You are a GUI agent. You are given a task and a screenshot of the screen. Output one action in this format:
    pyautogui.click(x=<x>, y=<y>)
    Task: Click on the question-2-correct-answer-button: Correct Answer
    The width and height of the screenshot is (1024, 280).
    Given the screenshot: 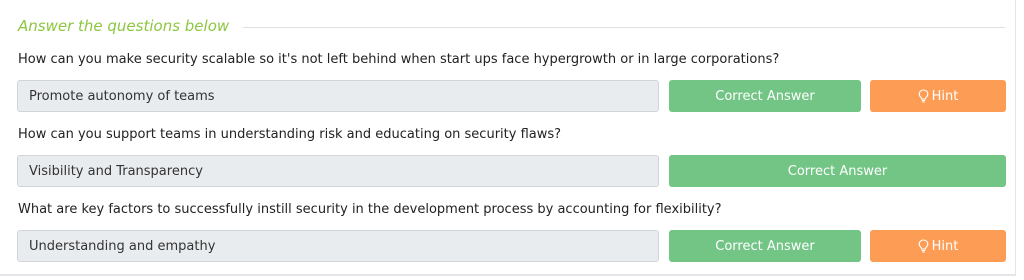 What is the action you would take?
    pyautogui.click(x=837, y=171)
    